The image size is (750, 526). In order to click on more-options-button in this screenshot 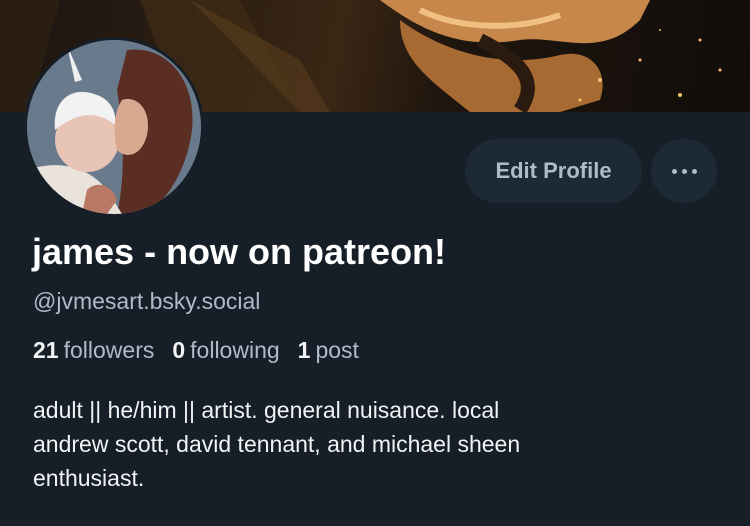, I will do `click(684, 171)`.